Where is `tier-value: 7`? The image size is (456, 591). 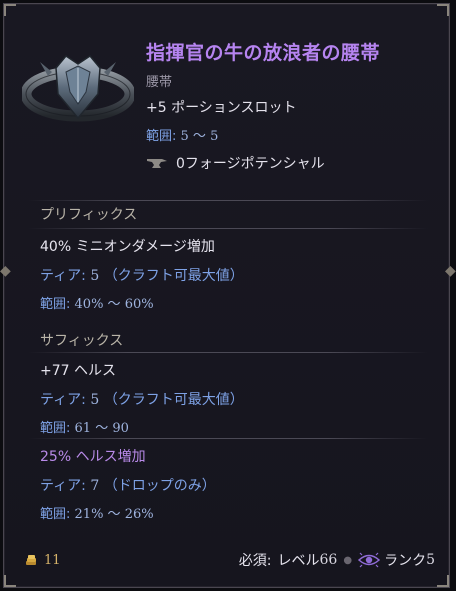 tier-value: 7 is located at coordinates (95, 486).